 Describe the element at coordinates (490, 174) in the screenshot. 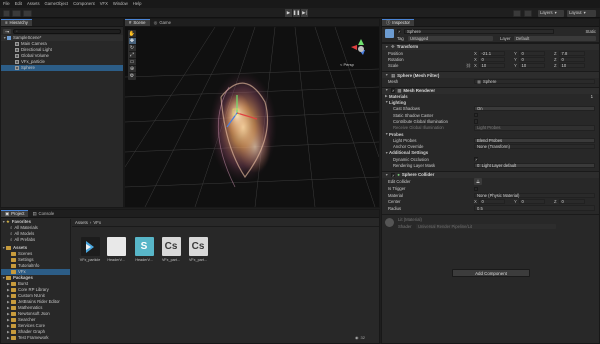

I see `sphere-collider-header: ▼ ✓ ● Sphere Collider` at that location.